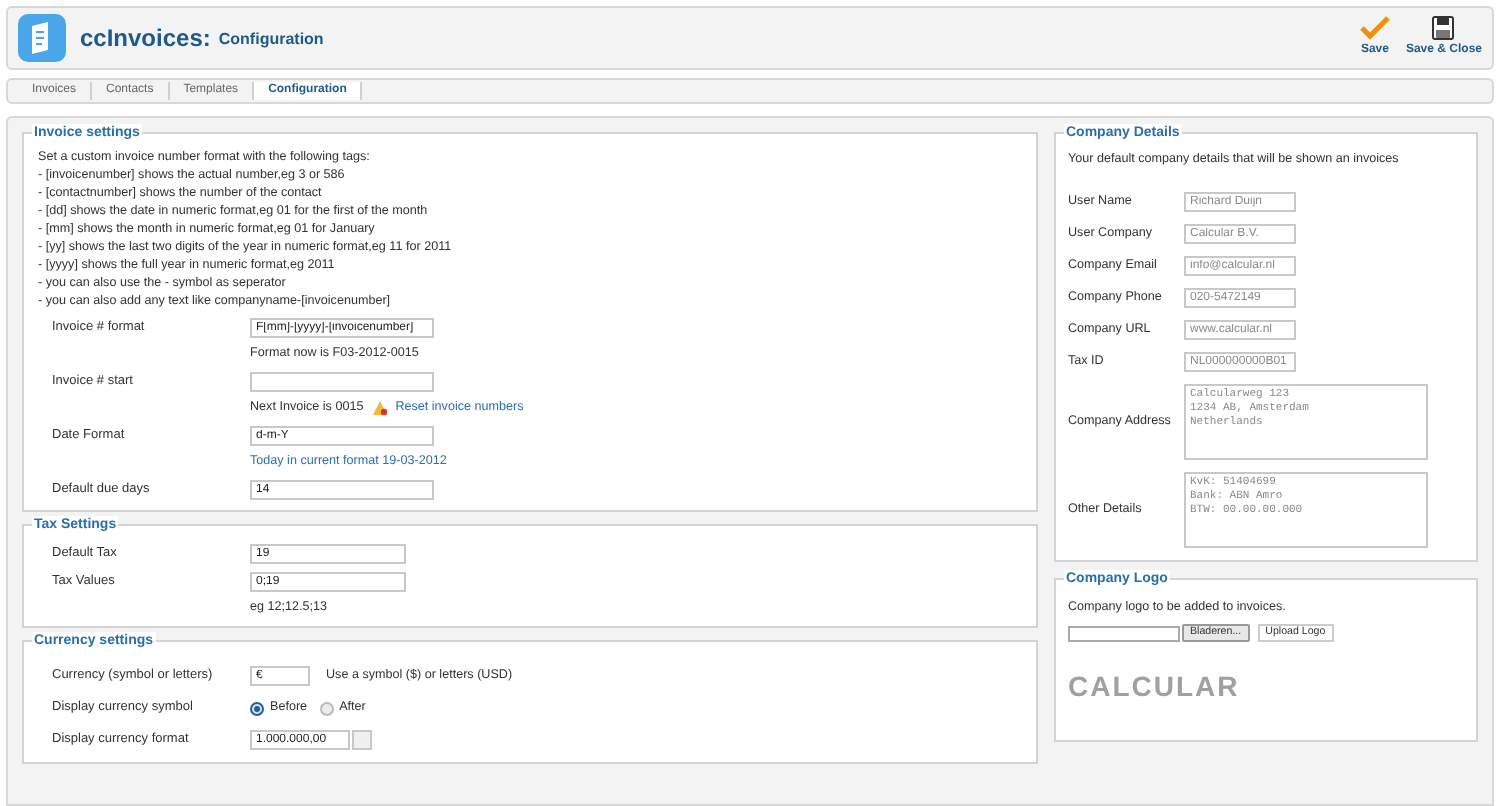  Describe the element at coordinates (271, 40) in the screenshot. I see `page-subtitle: Configuration` at that location.